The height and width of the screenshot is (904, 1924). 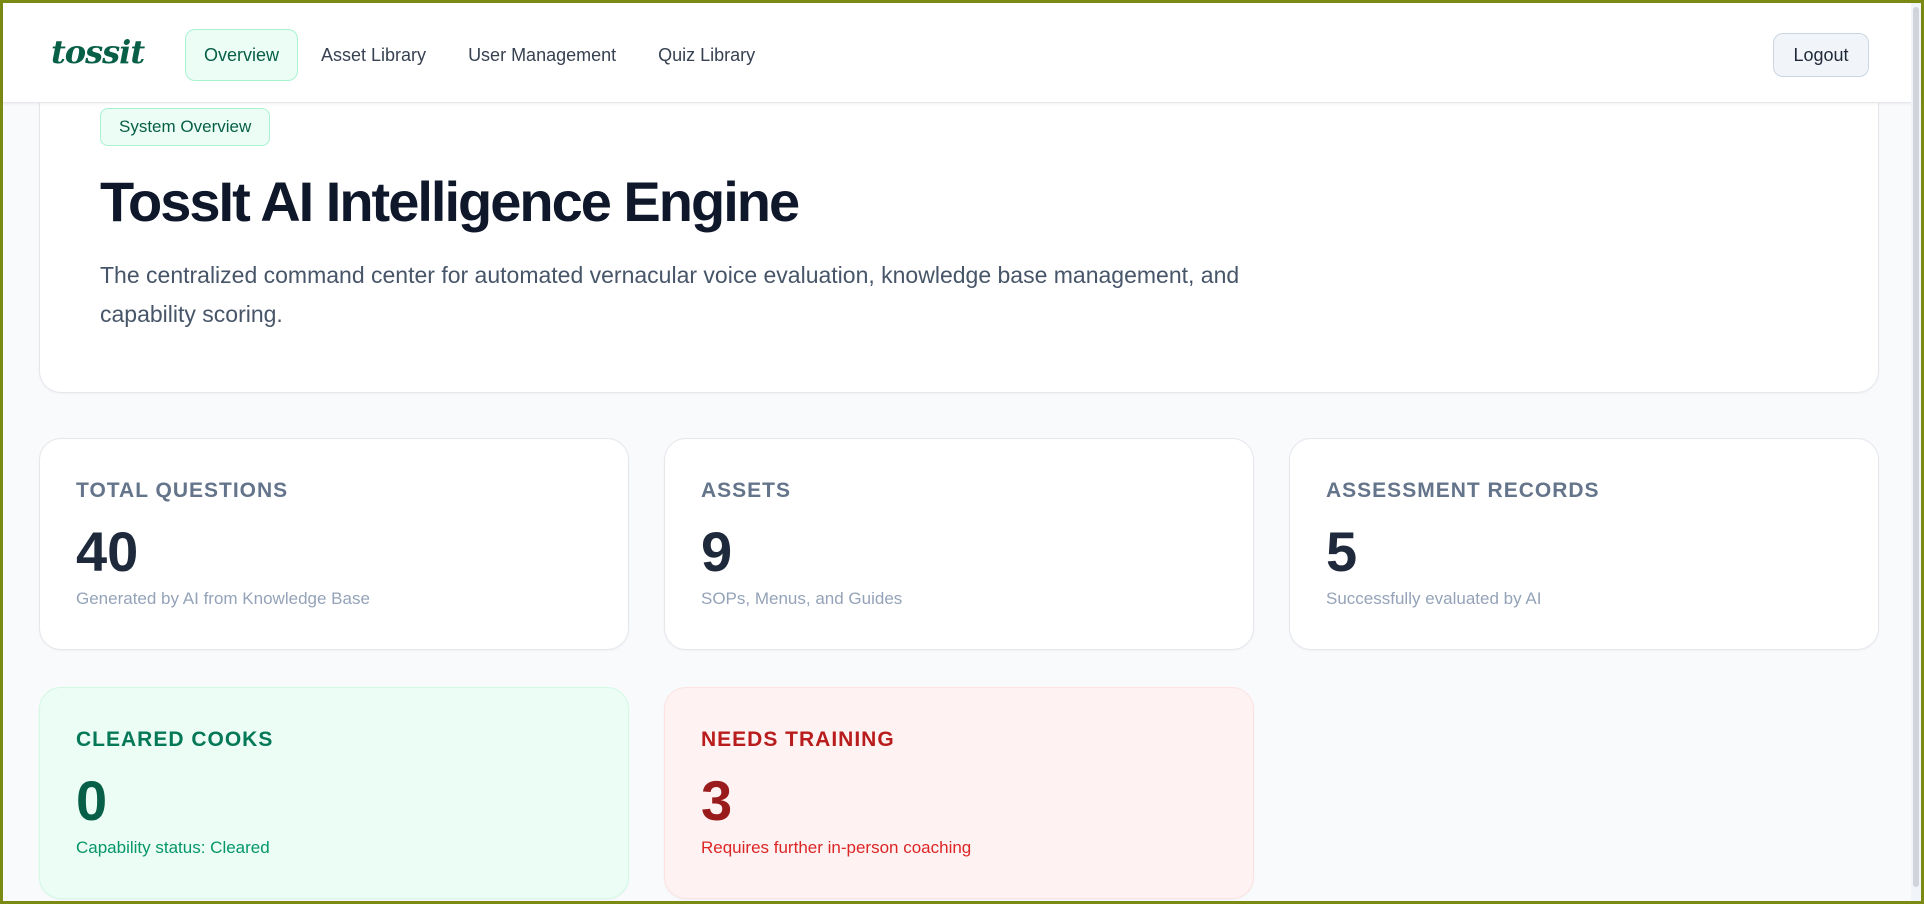 What do you see at coordinates (1463, 490) in the screenshot?
I see `stat-label: ASSESSMENT RECORDS` at bounding box center [1463, 490].